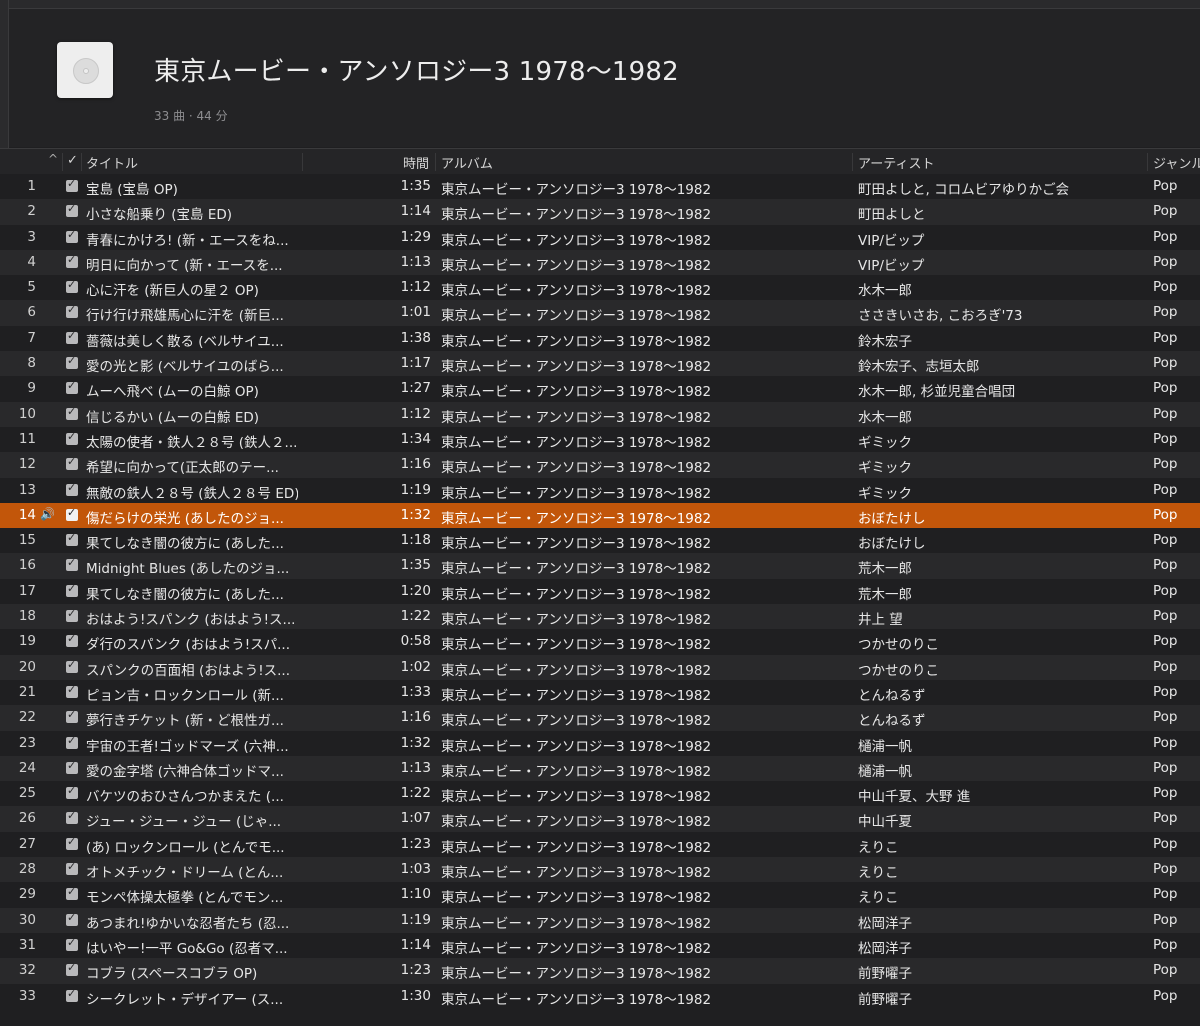  What do you see at coordinates (27, 691) in the screenshot?
I see `track-number: 21` at bounding box center [27, 691].